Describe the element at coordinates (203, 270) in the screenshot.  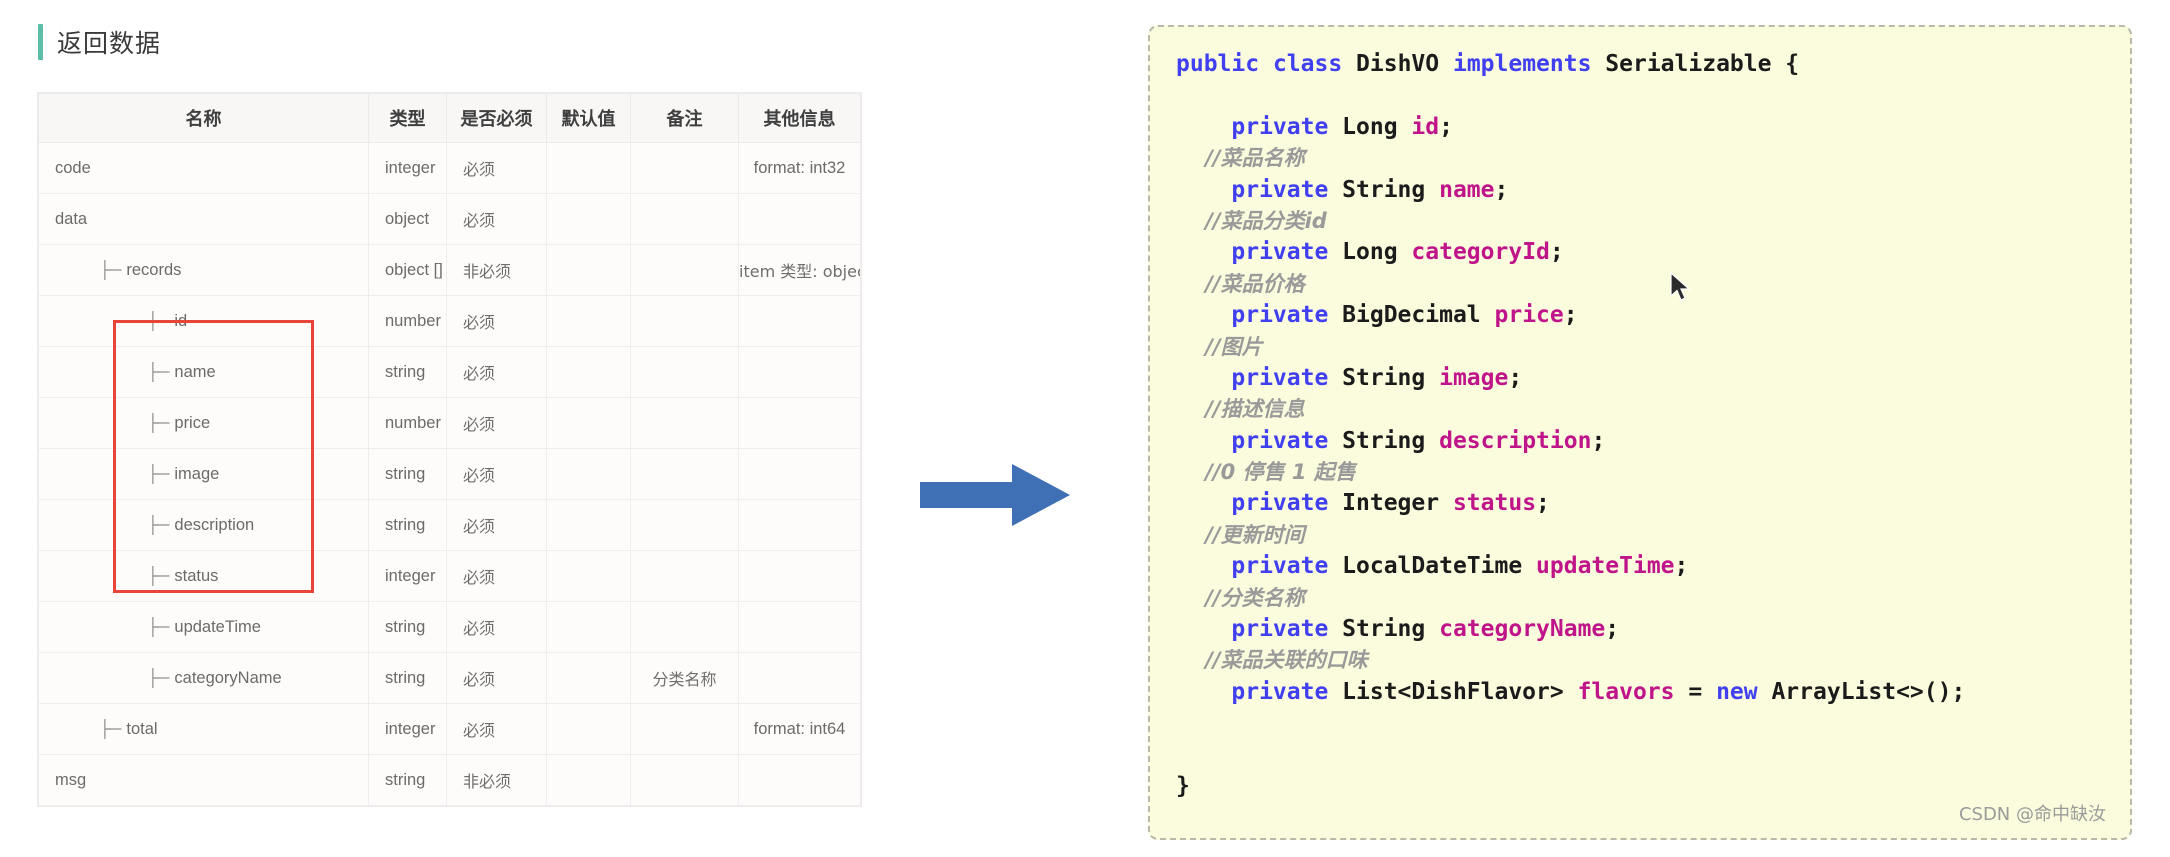
I see `cell-field-name: ├─ records` at that location.